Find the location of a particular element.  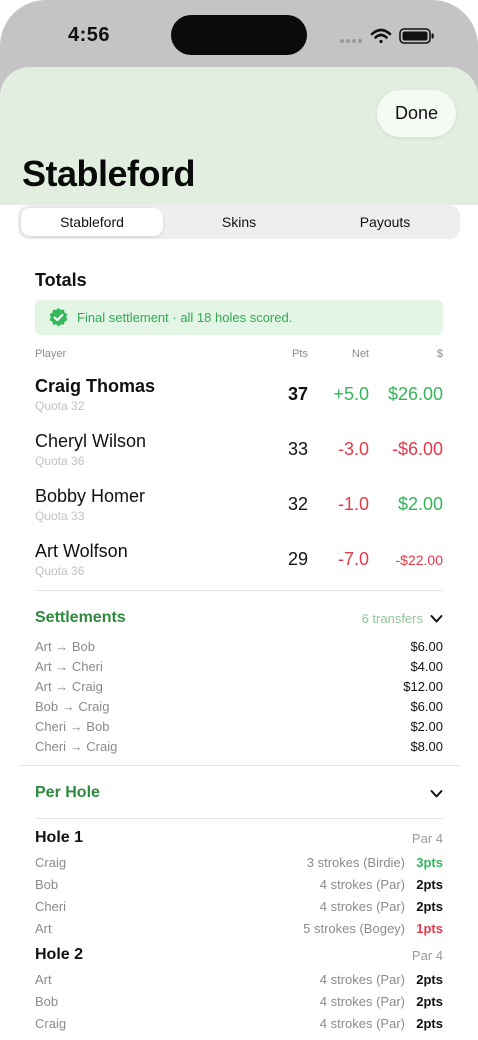

dynamic-island is located at coordinates (239, 35).